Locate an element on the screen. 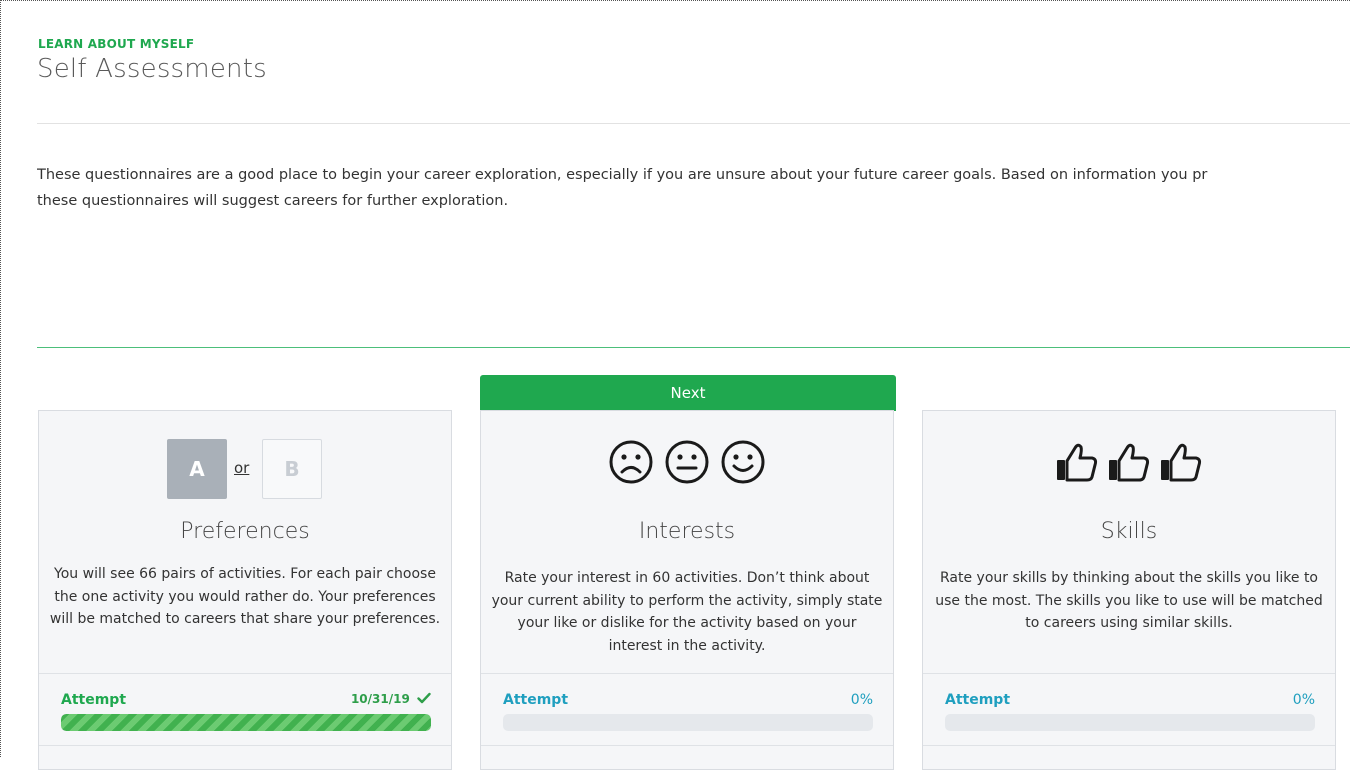 The width and height of the screenshot is (1350, 770). sad-face-icon is located at coordinates (631, 462).